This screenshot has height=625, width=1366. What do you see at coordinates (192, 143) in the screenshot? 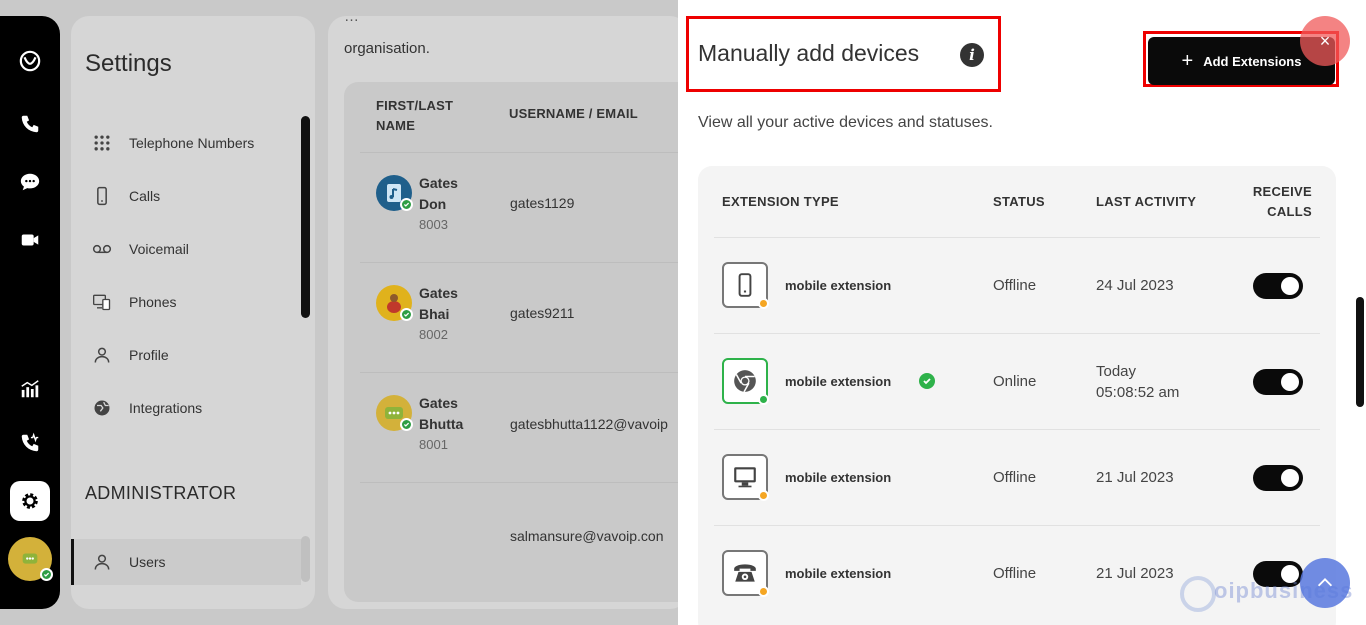
I see `sidebar-item-label: Telephone Numbers` at bounding box center [192, 143].